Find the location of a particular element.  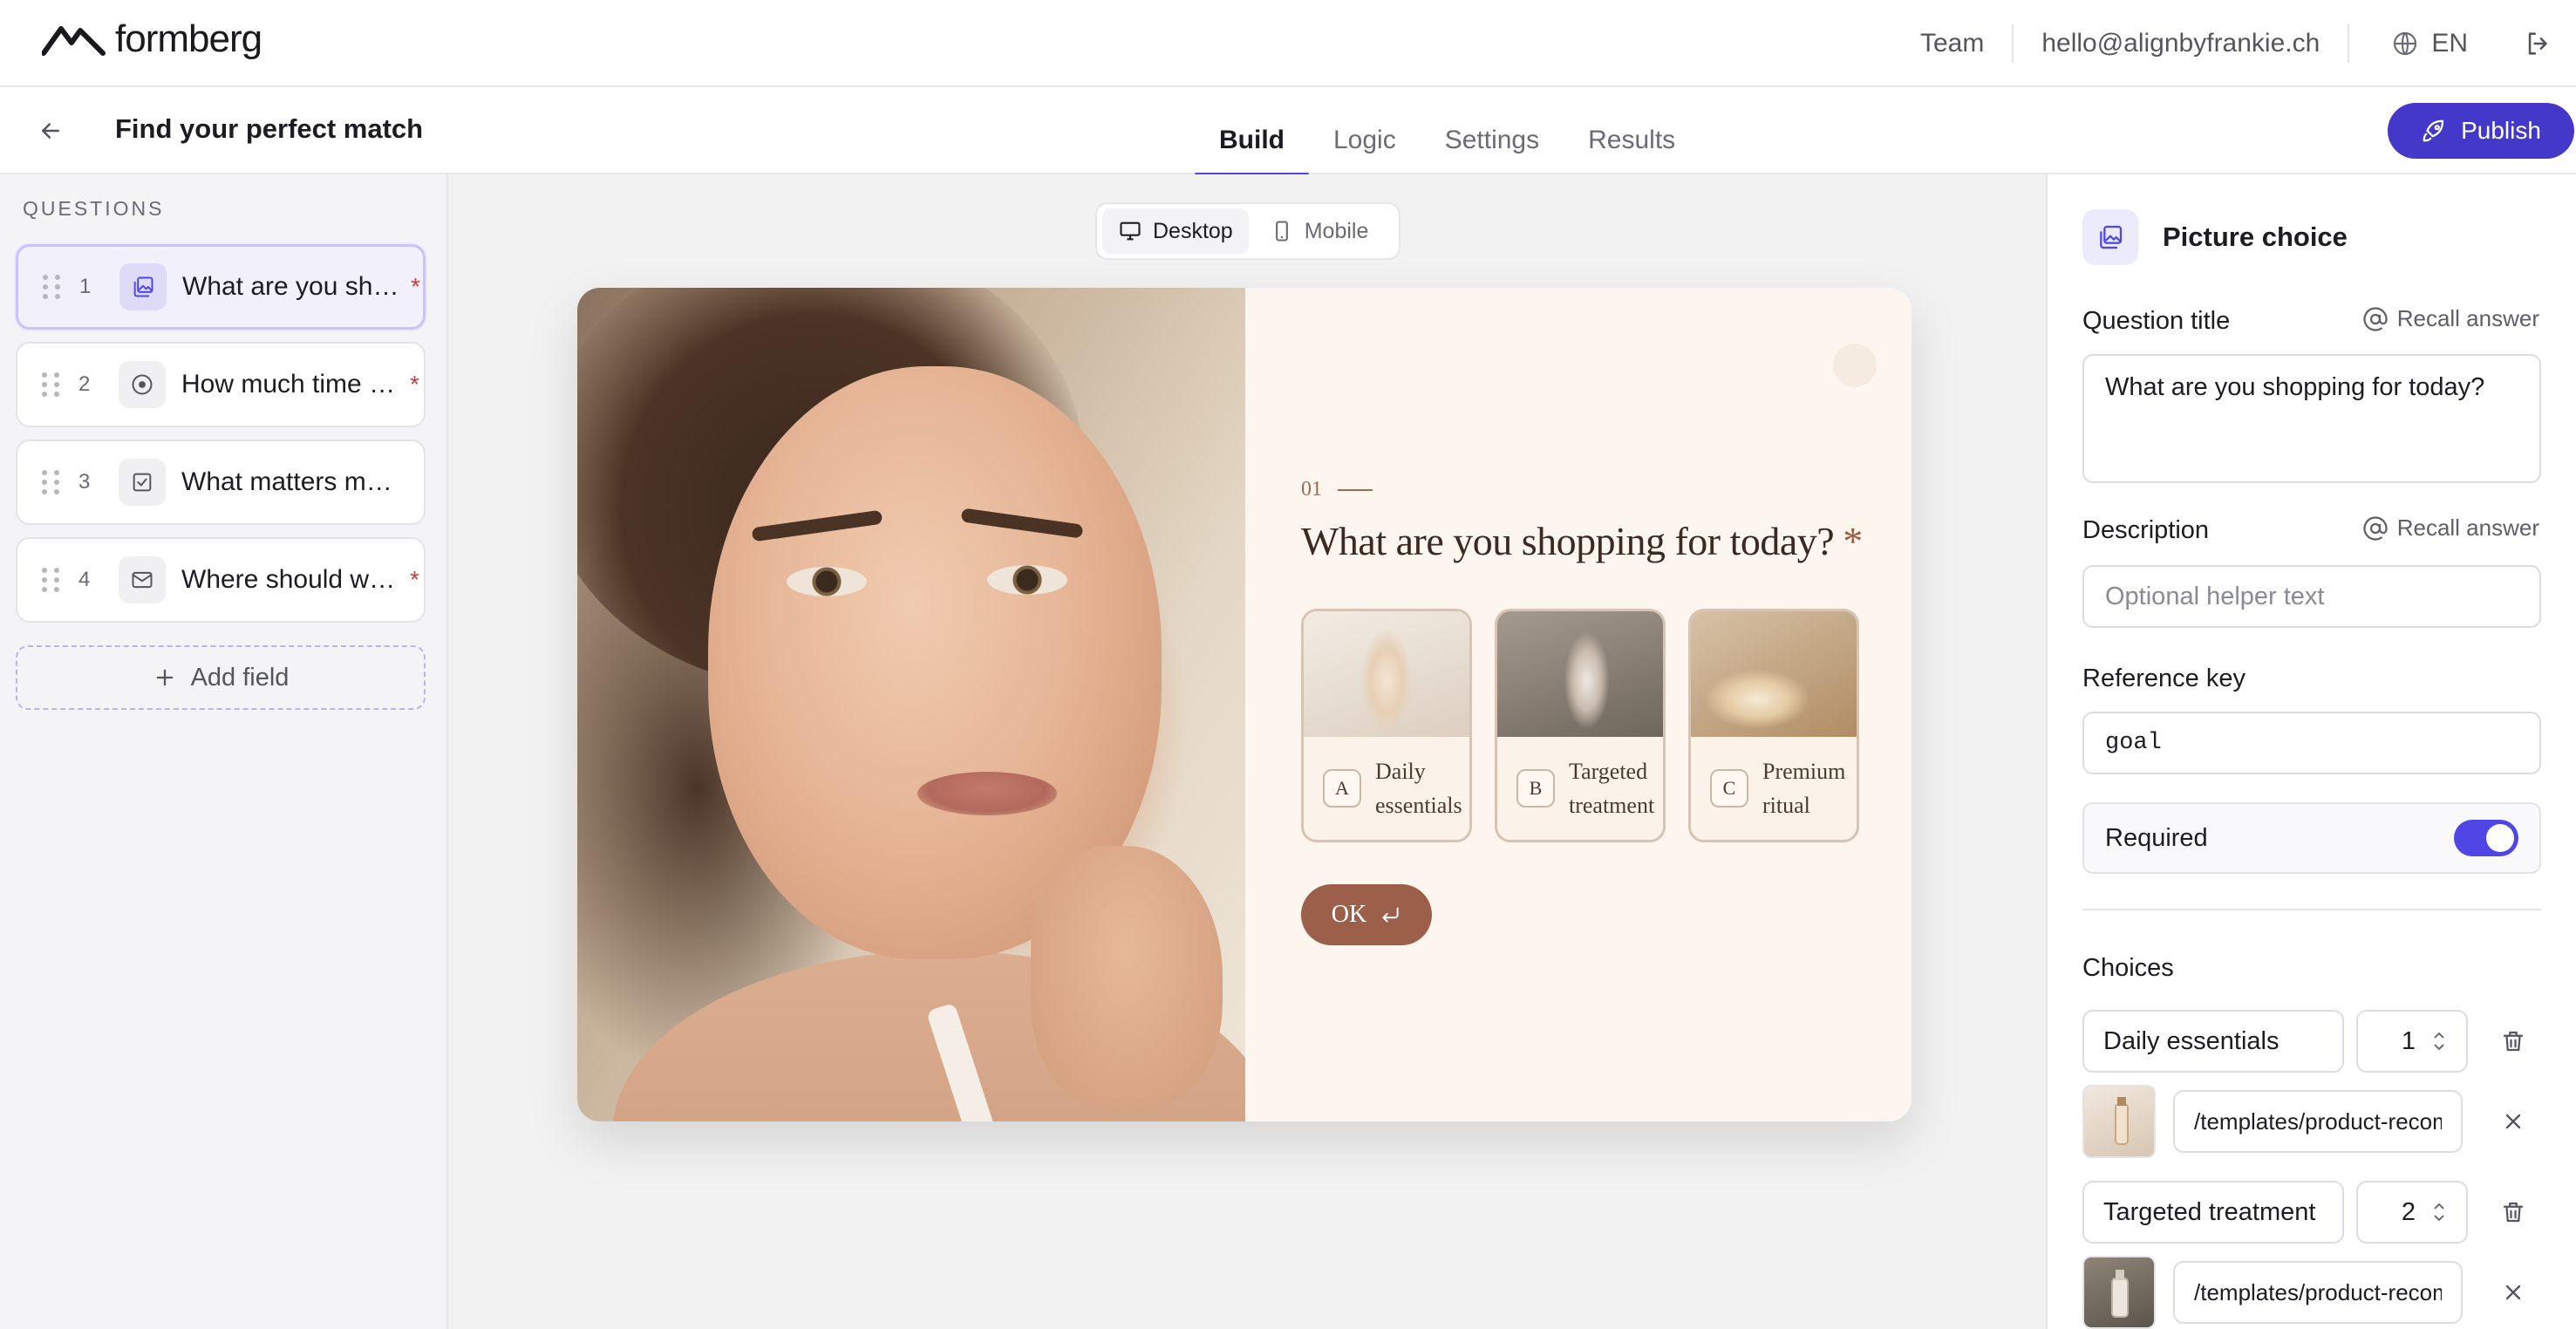

sidebar-heading: QUESTIONS is located at coordinates (94, 208).